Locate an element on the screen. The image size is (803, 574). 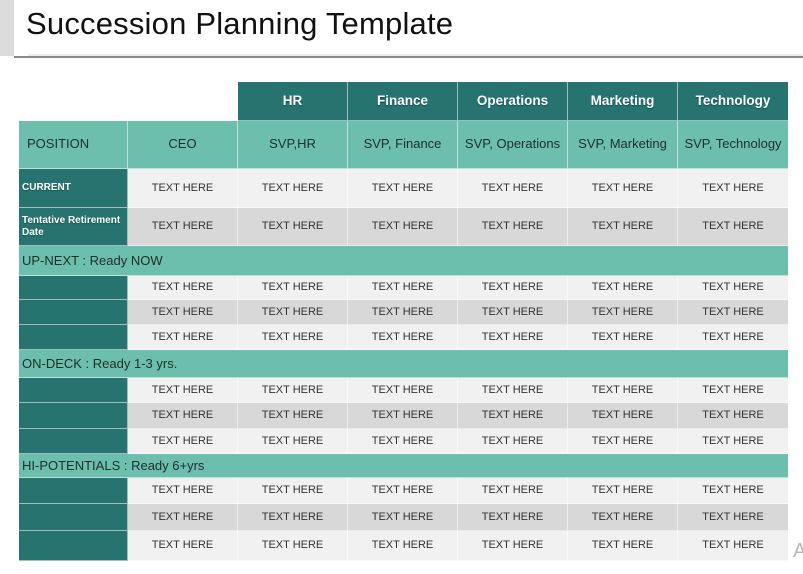
position-cell: SVP, Marketing is located at coordinates (623, 145).